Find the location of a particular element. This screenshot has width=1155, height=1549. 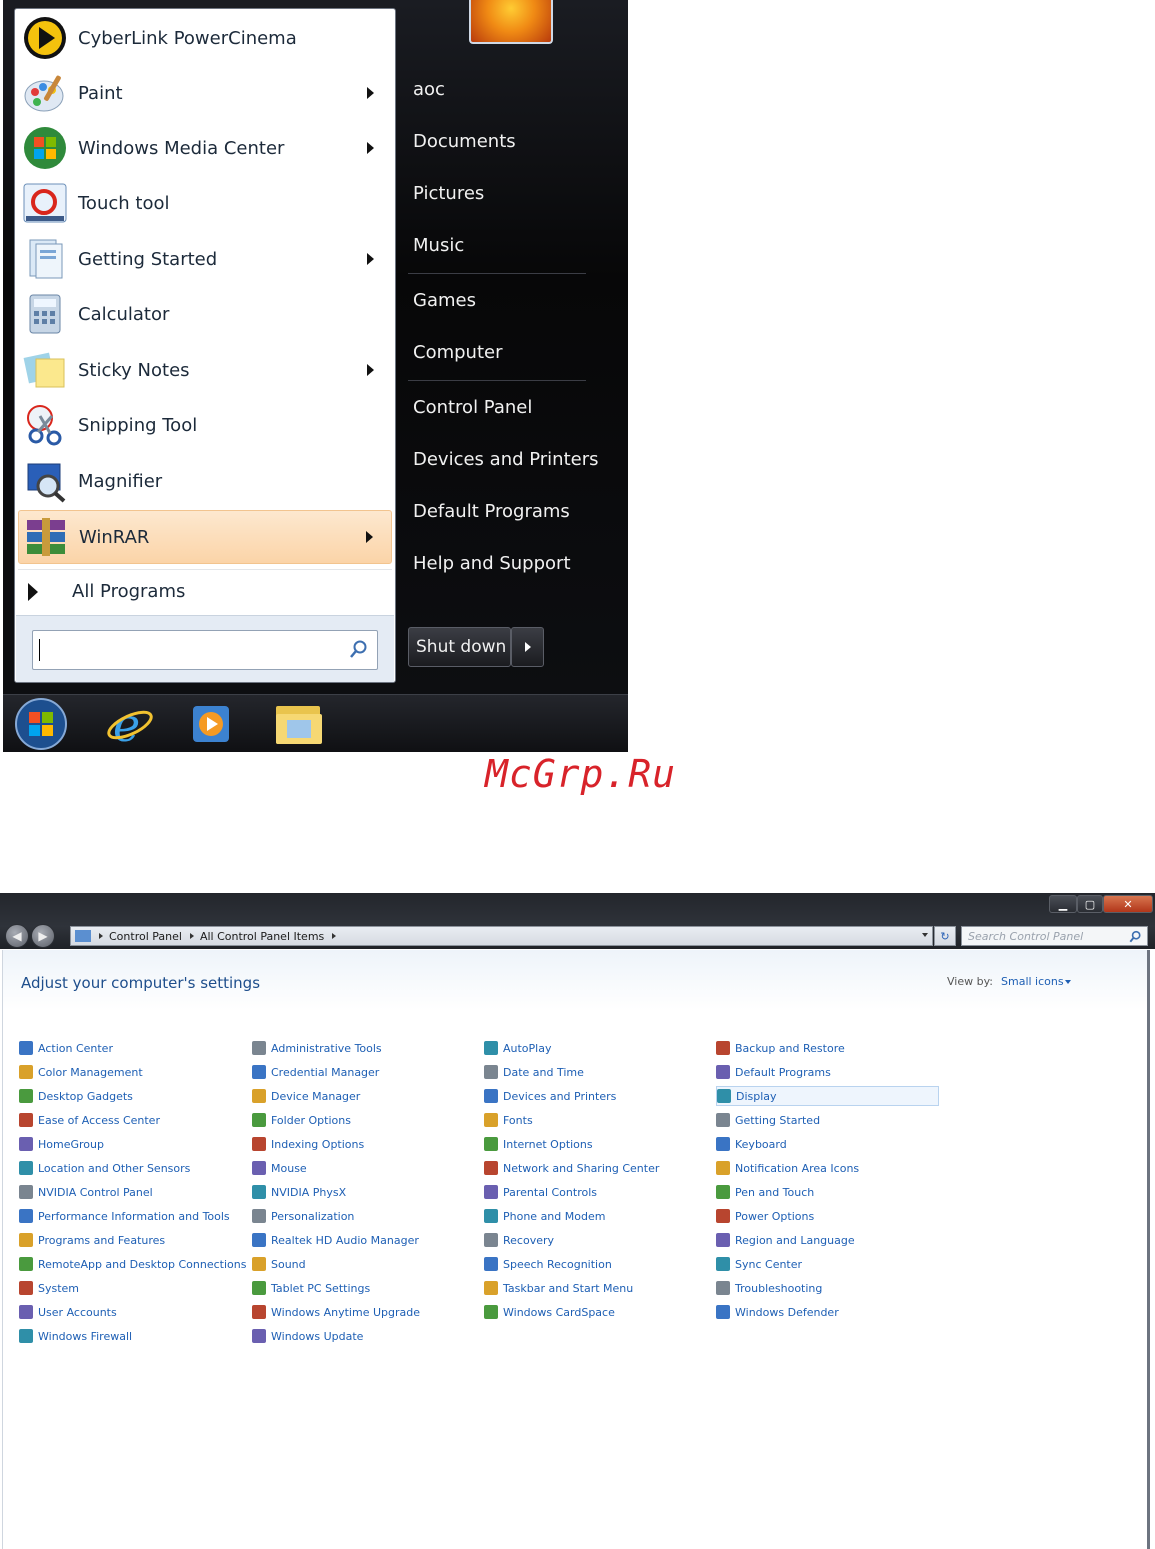

cp-item-speech-recognition: Speech Recognition is located at coordinates (548, 1264).